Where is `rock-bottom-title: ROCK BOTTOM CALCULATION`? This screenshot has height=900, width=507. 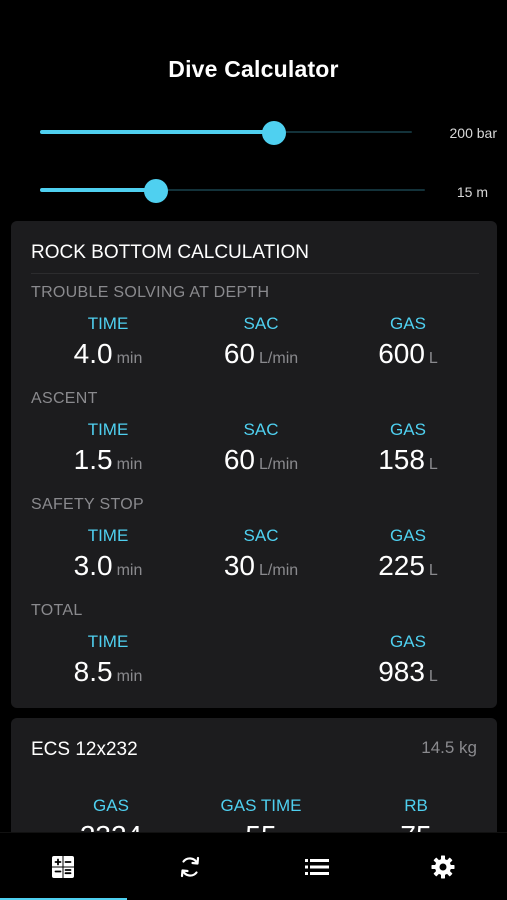
rock-bottom-title: ROCK BOTTOM CALCULATION is located at coordinates (170, 252).